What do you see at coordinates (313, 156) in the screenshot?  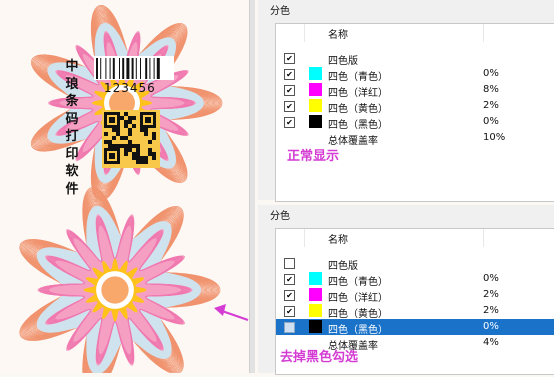 I see `caption-normal: 正常显示` at bounding box center [313, 156].